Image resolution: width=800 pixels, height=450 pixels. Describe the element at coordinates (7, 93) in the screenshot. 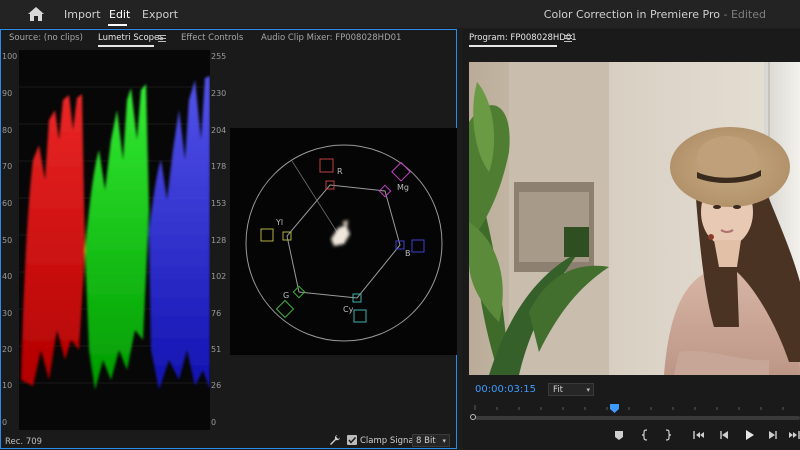

I see `parade-left-tick: 90` at that location.